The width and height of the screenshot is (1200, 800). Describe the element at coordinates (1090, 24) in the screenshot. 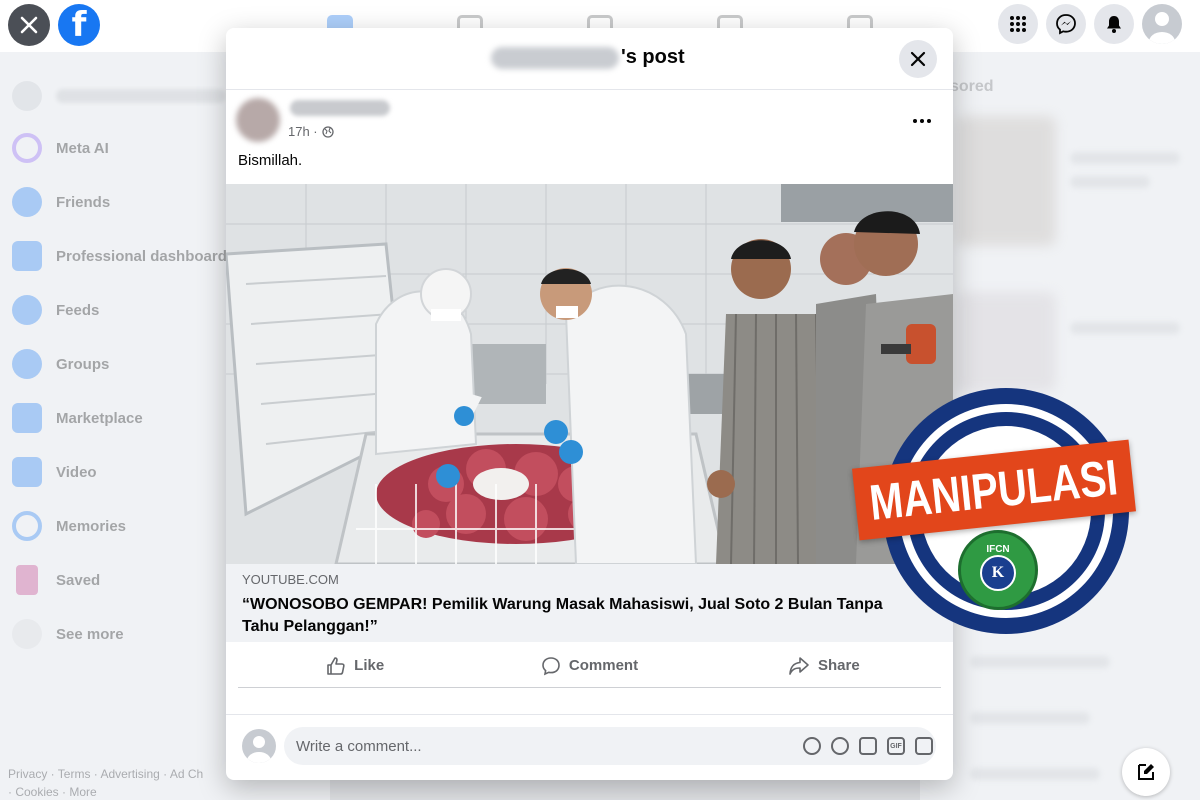

I see `top-right-actions` at that location.